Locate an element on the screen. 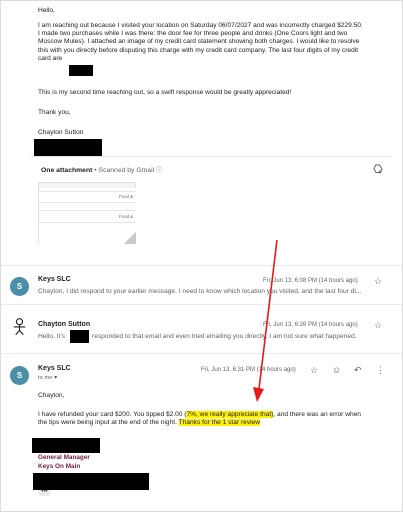 The width and height of the screenshot is (403, 512). message-date: Fri, Jun 13, 6:31 PM (14 hours ago) is located at coordinates (248, 370).